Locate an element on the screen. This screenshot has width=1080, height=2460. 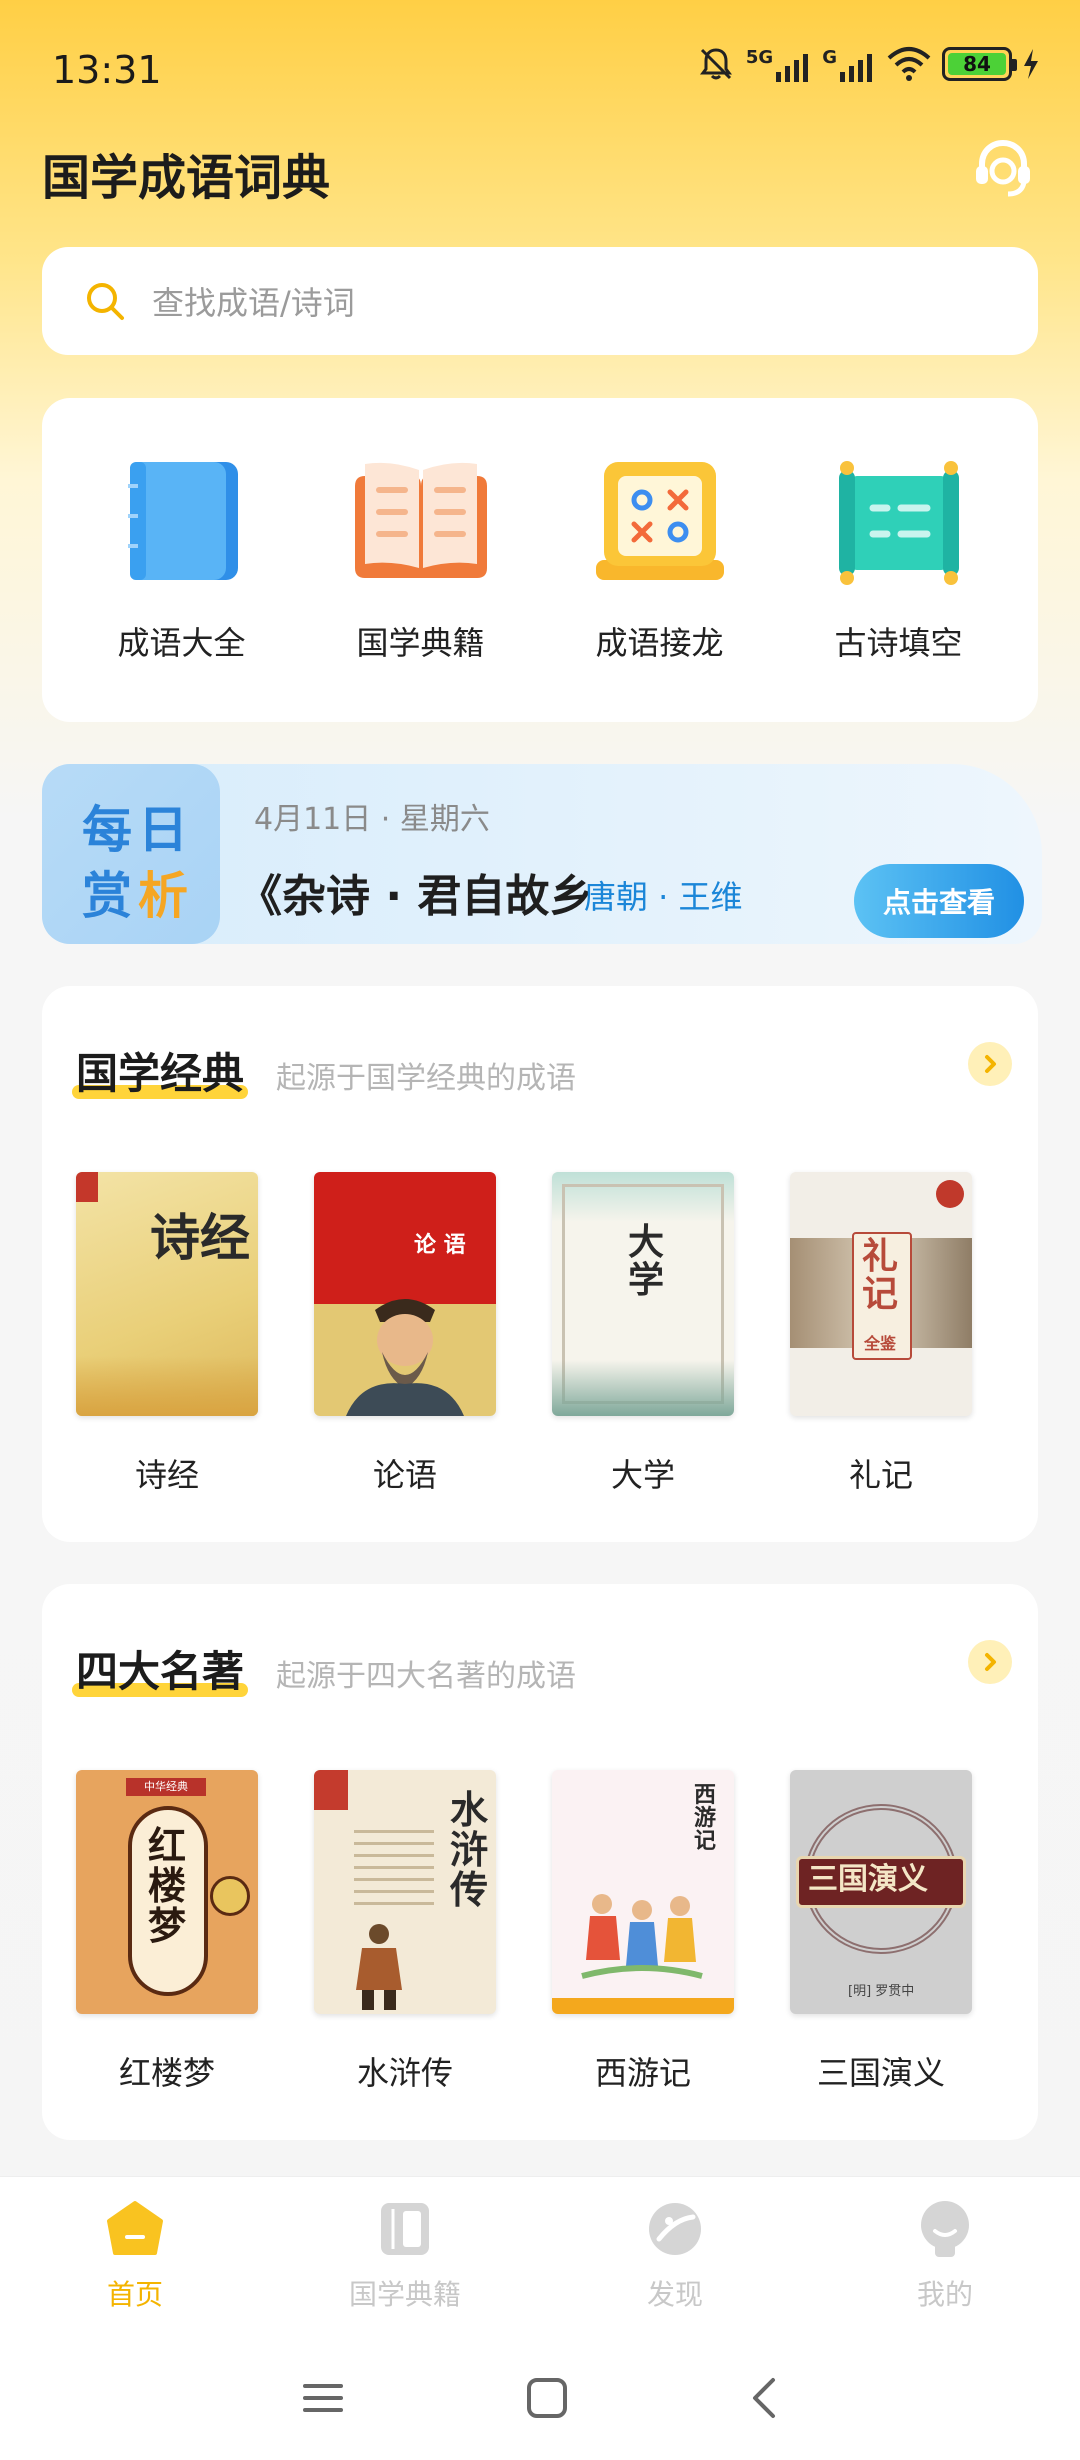
system-nav-bar is located at coordinates (540, 2398).